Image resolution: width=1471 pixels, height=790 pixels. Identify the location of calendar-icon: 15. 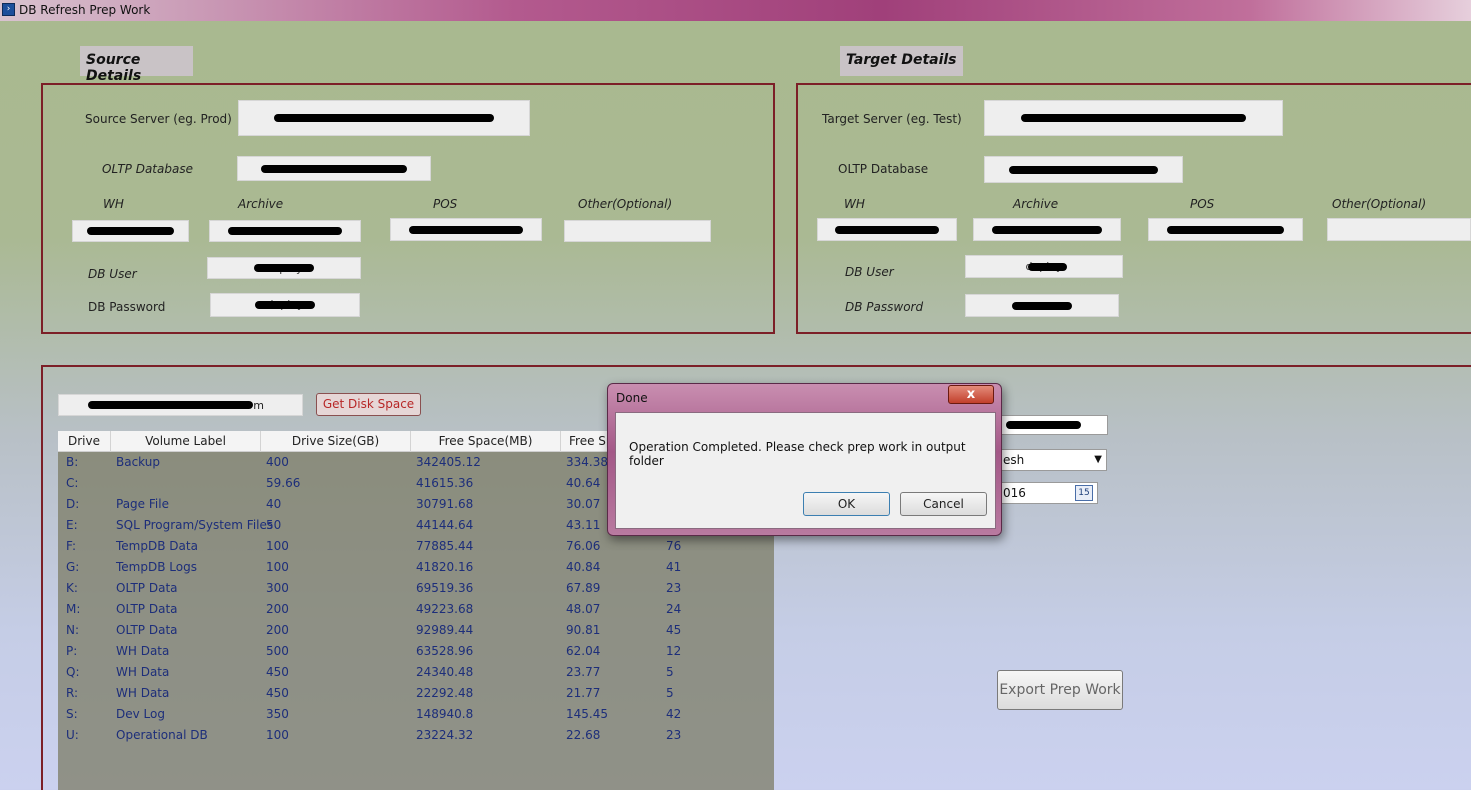
(1084, 493).